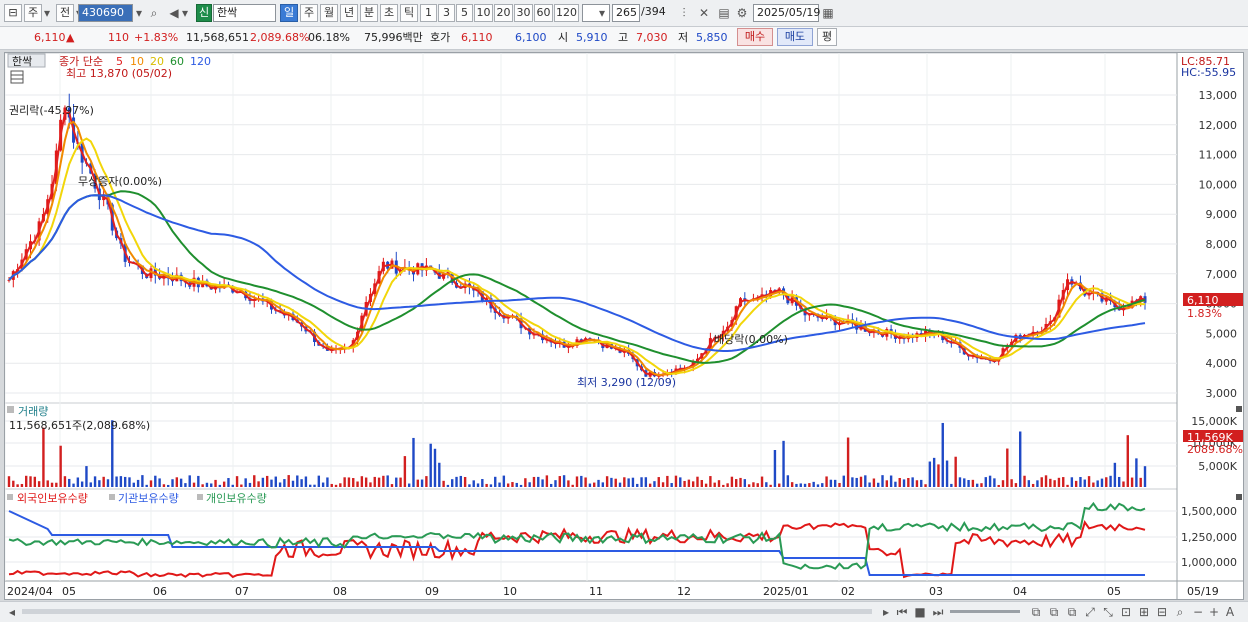  What do you see at coordinates (389, 13) in the screenshot?
I see `period-second-button: 초` at bounding box center [389, 13].